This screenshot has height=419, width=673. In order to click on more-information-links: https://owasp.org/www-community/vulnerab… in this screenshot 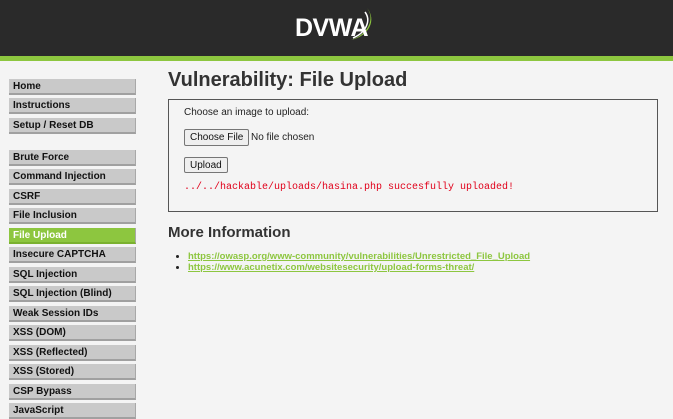, I will do `click(359, 262)`.